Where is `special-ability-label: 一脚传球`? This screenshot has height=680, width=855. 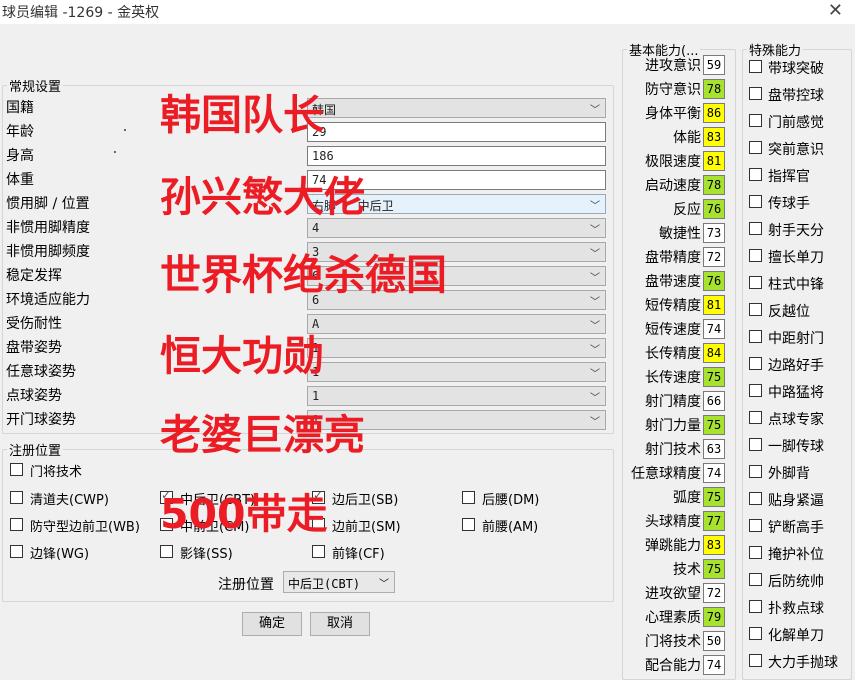
special-ability-label: 一脚传球 is located at coordinates (796, 447).